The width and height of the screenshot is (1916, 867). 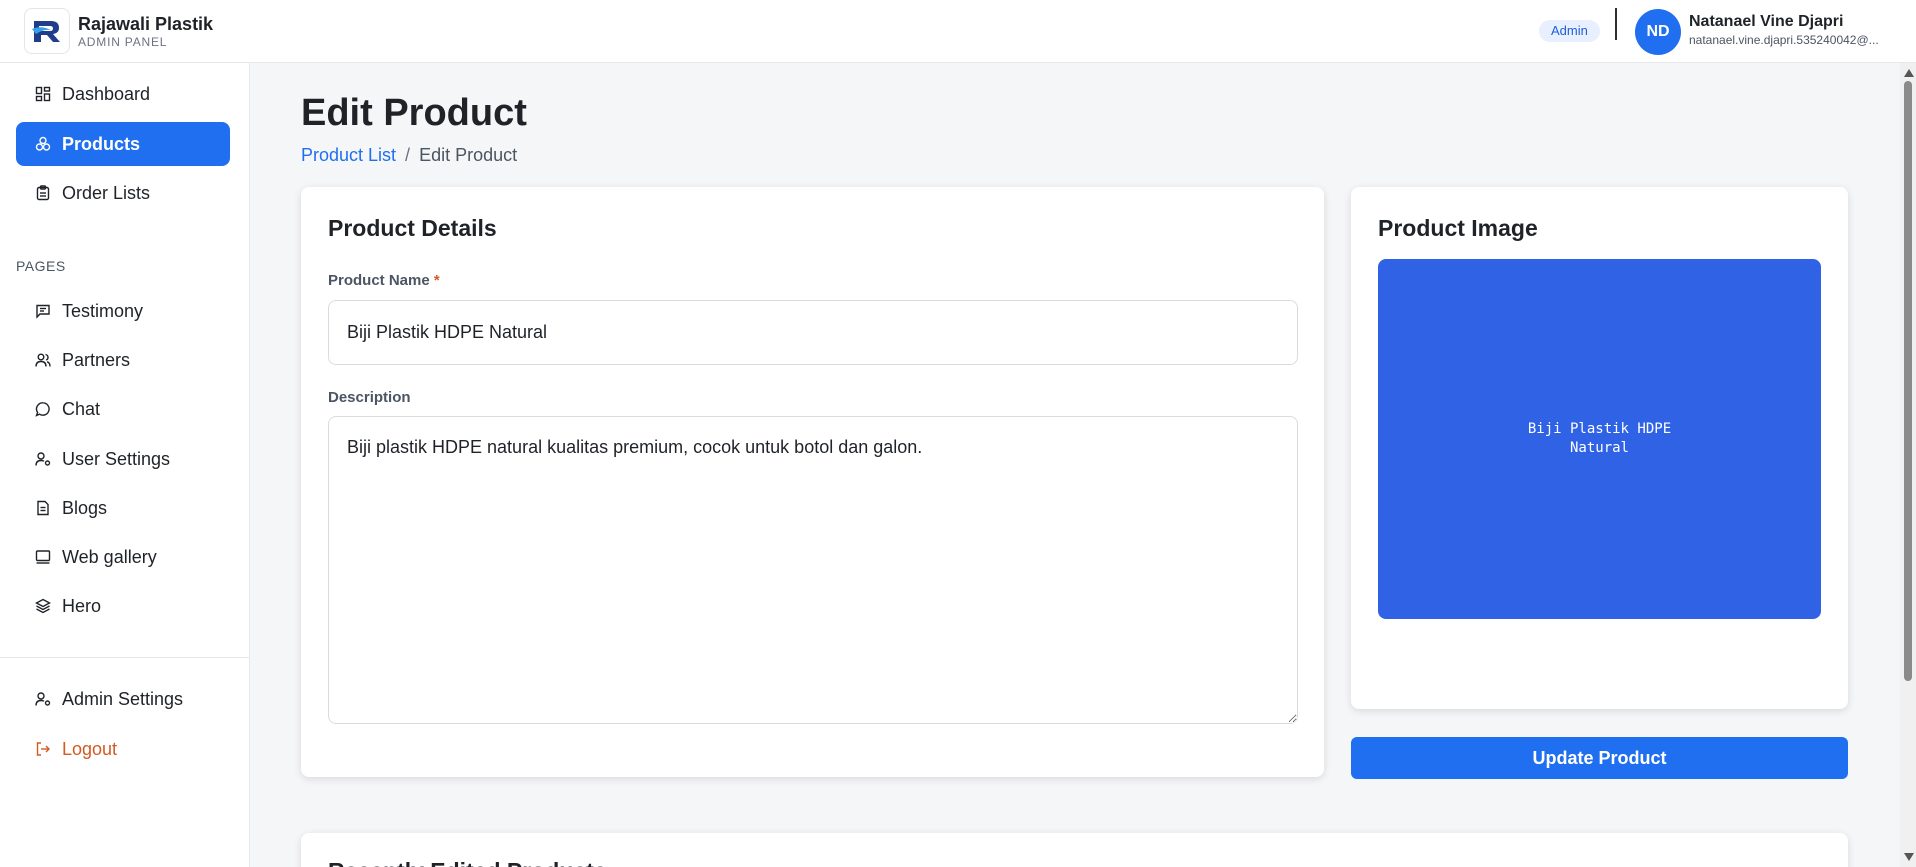 I want to click on update-product-button: Update Product, so click(x=1599, y=758).